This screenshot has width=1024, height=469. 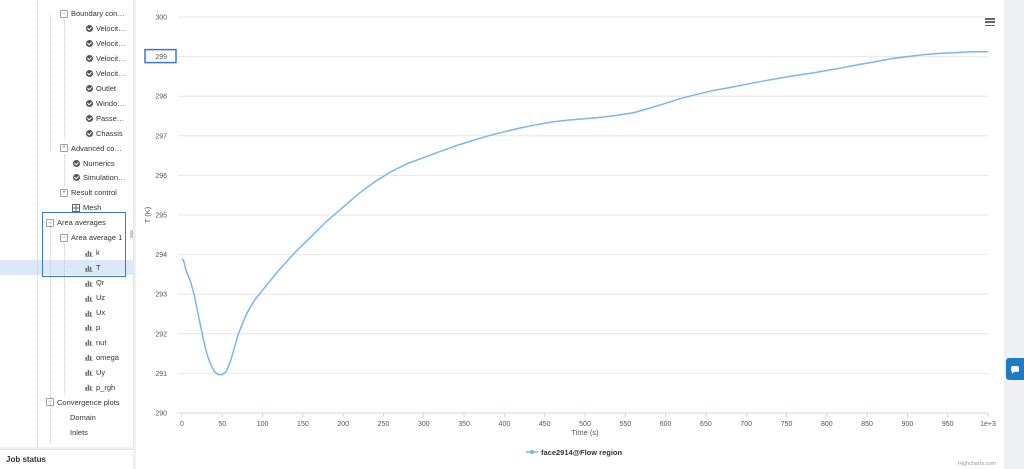 What do you see at coordinates (66, 282) in the screenshot?
I see `tree-item-qr: Qr` at bounding box center [66, 282].